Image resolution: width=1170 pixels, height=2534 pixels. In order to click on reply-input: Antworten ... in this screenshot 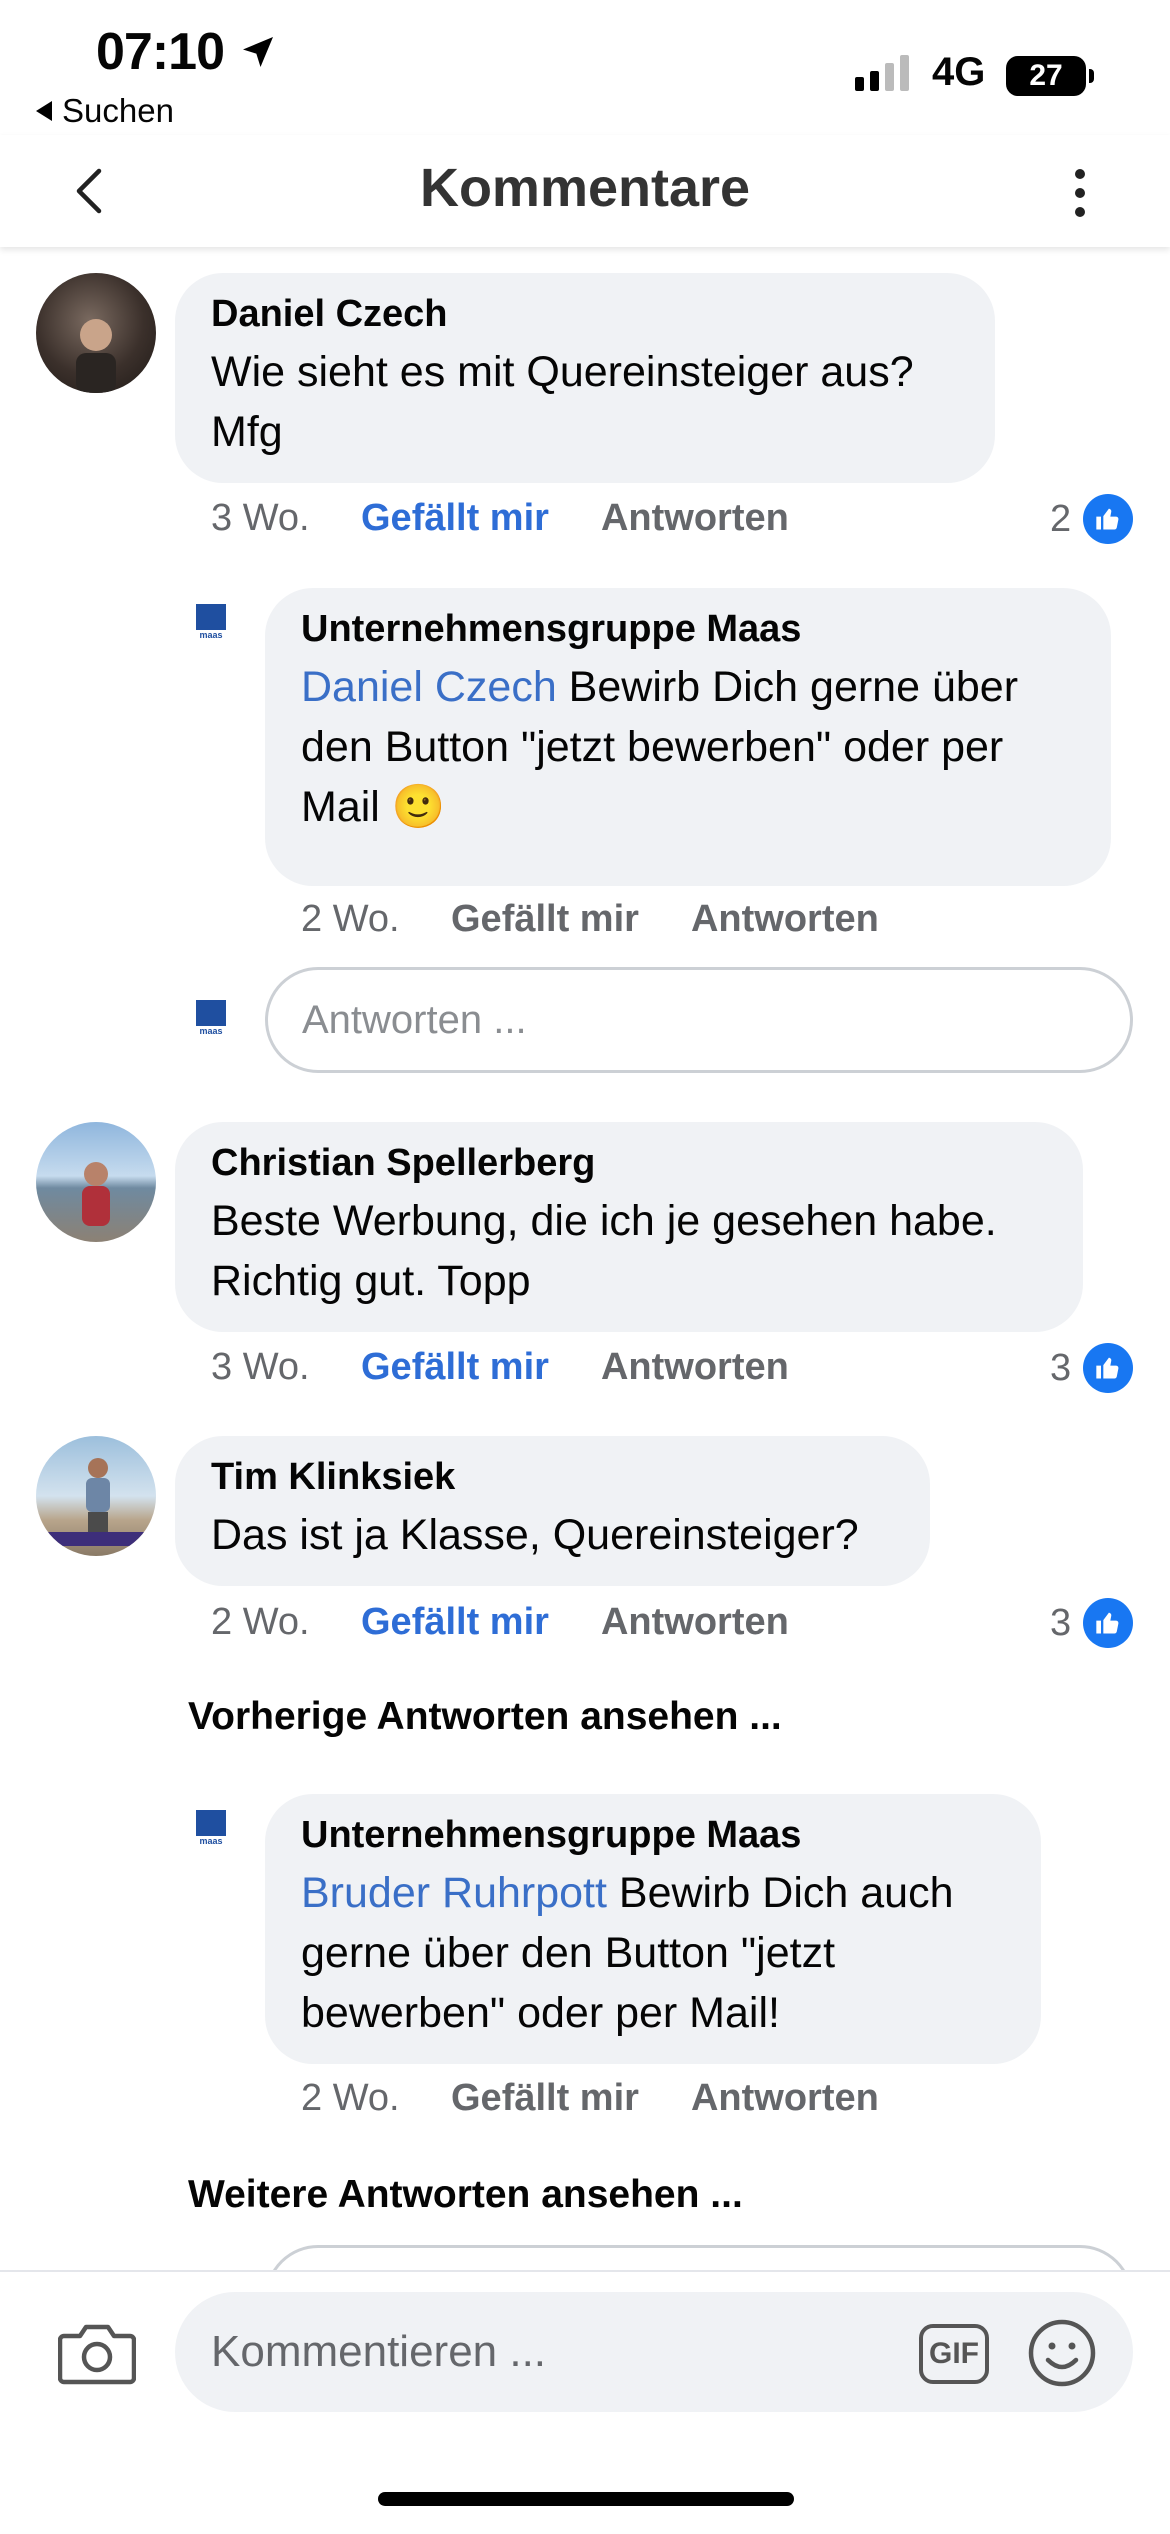, I will do `click(699, 1020)`.